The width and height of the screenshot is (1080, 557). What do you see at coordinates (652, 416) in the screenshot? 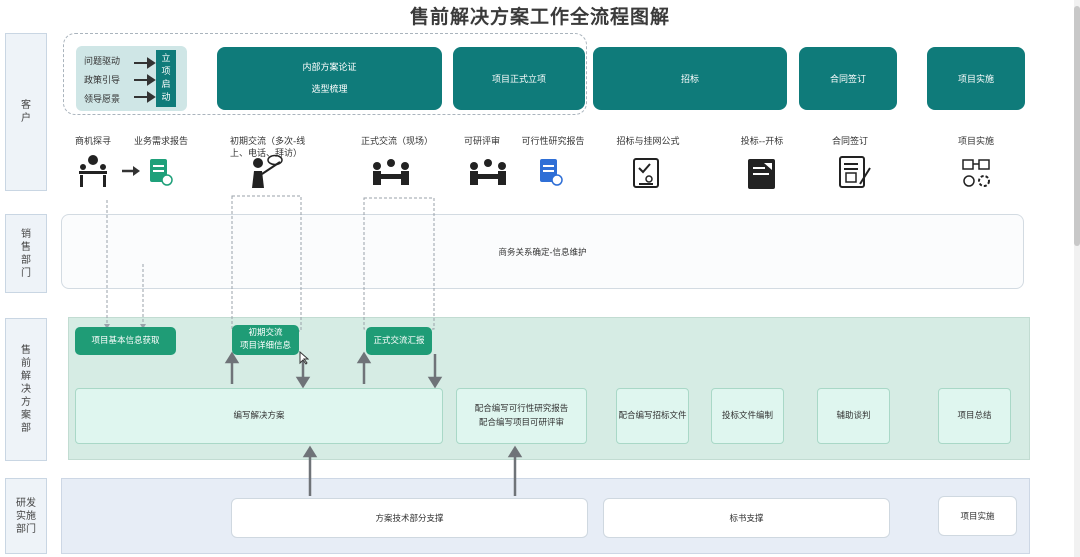
I see `presales-bid-doc-assist: 配合编写招标文件` at bounding box center [652, 416].